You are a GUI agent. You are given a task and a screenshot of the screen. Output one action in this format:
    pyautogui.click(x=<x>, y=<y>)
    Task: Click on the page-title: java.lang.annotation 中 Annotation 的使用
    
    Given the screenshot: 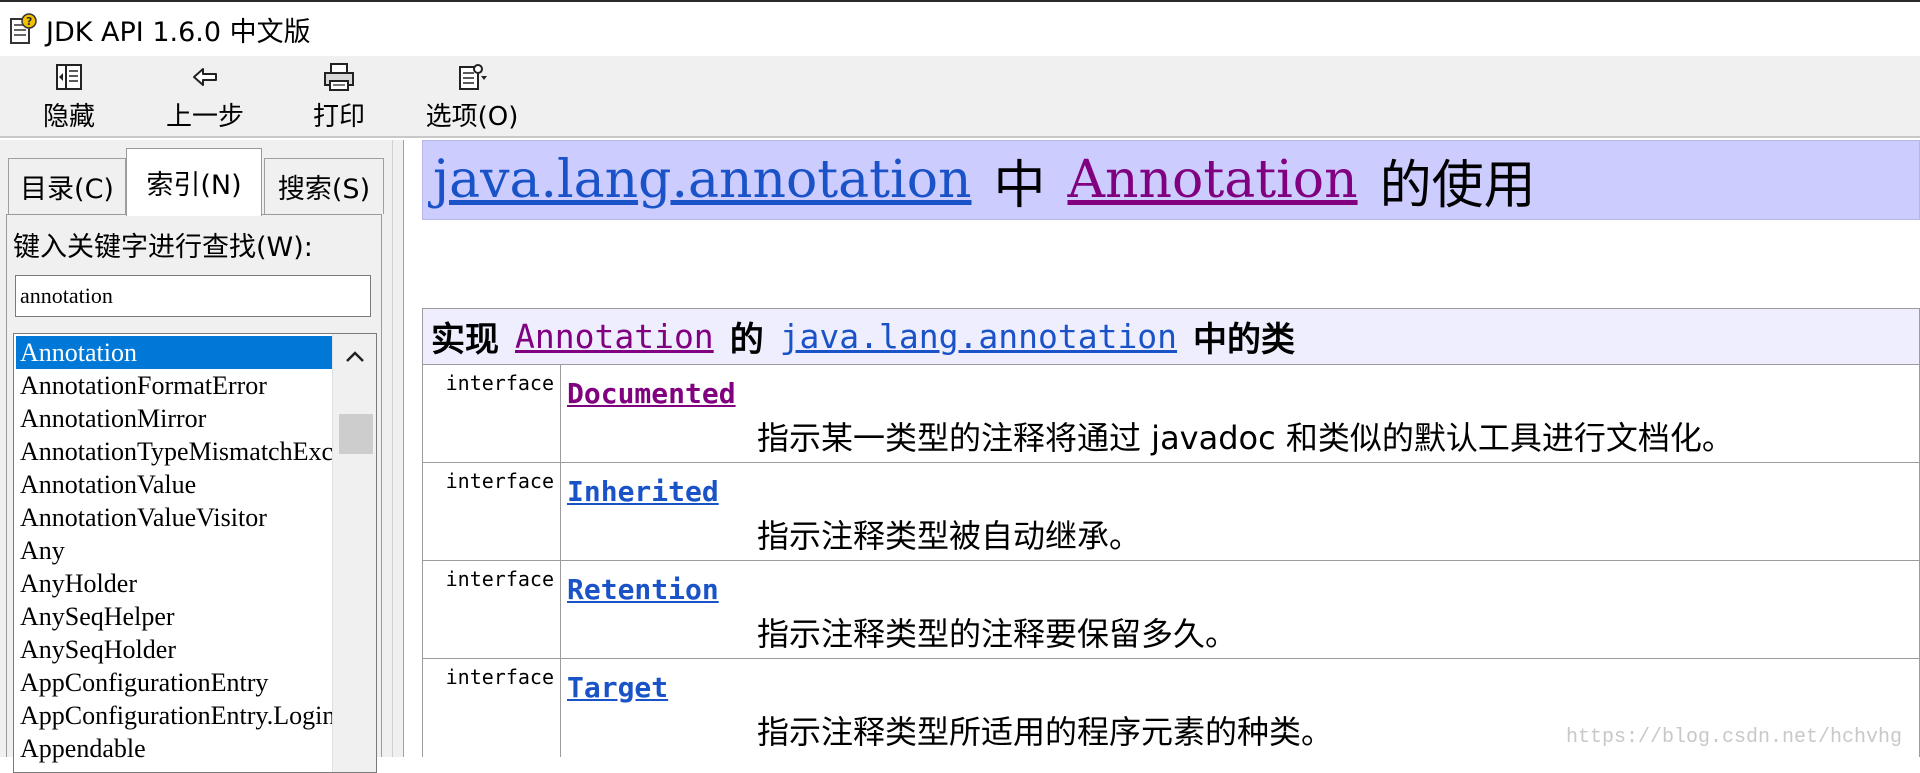 What is the action you would take?
    pyautogui.click(x=1171, y=180)
    